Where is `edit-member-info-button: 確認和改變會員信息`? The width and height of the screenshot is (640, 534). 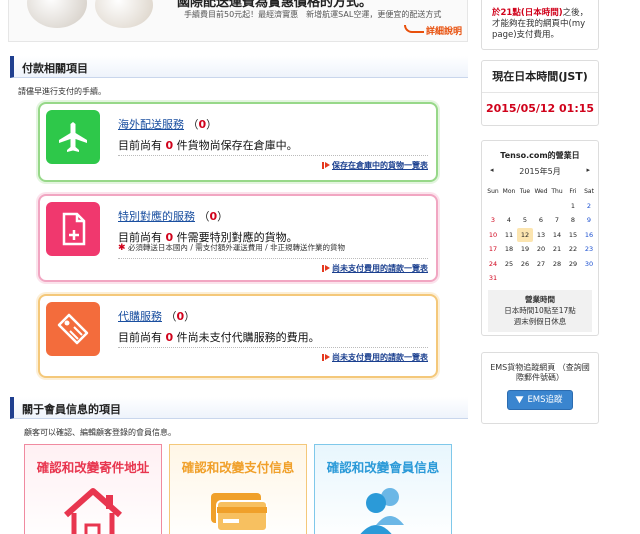 edit-member-info-button: 確認和改變會員信息 is located at coordinates (383, 489).